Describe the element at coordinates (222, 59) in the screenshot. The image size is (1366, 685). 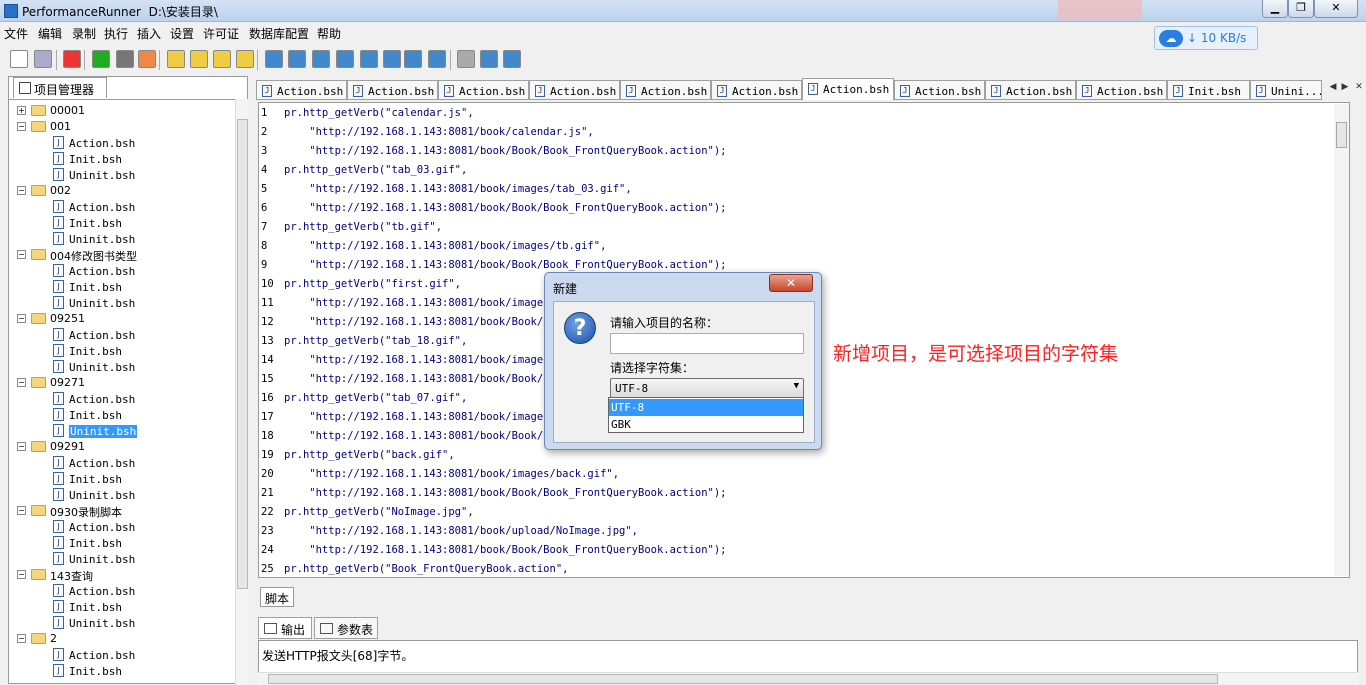
I see `tool-icon` at that location.